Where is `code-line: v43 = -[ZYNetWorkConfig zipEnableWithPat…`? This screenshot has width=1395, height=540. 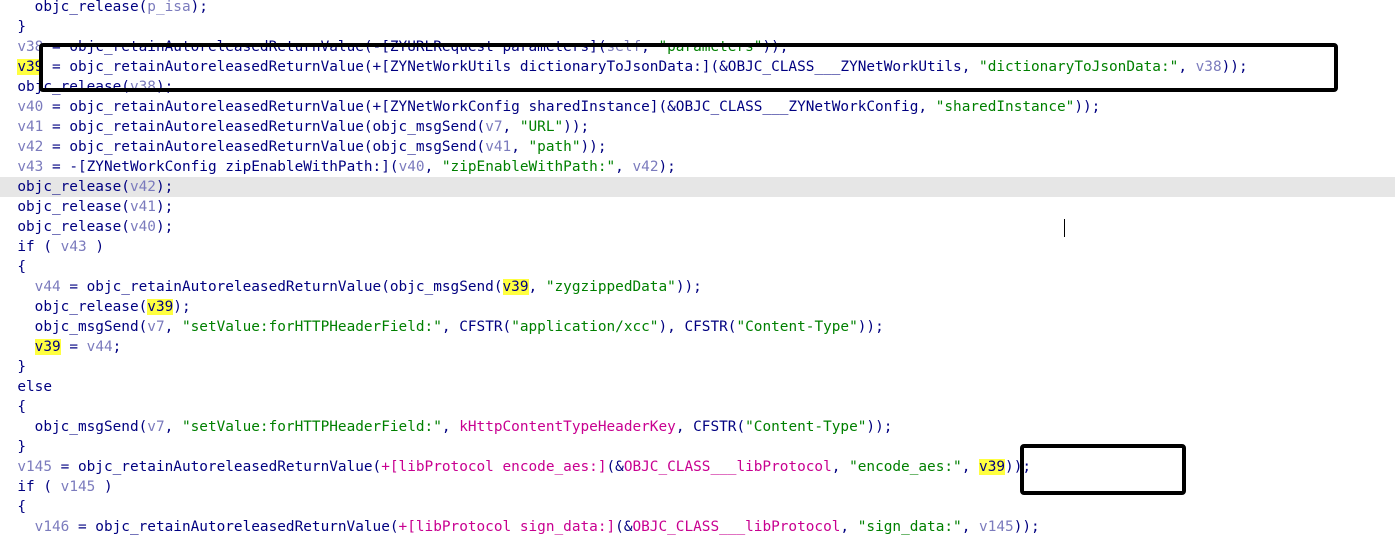
code-line: v43 = -[ZYNetWorkConfig zipEnableWithPat… is located at coordinates (697, 167).